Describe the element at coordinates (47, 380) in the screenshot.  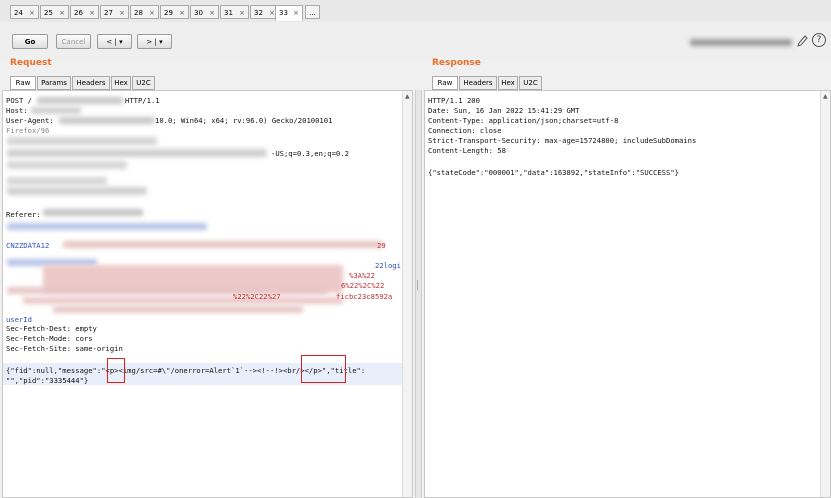
I see `request-body-line: "","pid":"3335444"}` at that location.